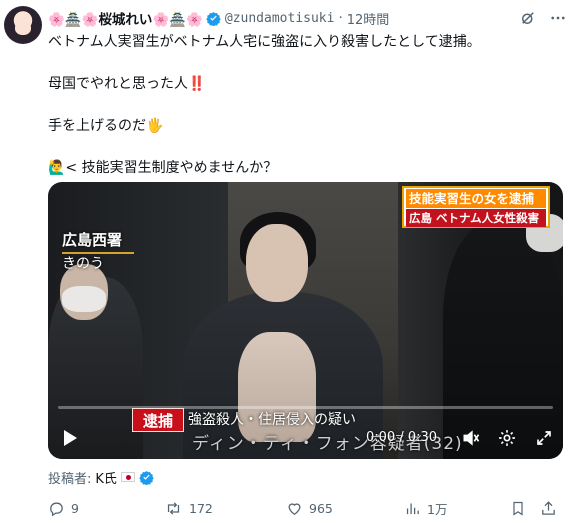  I want to click on poster-credit: 投稿者: K氏, so click(103, 477).